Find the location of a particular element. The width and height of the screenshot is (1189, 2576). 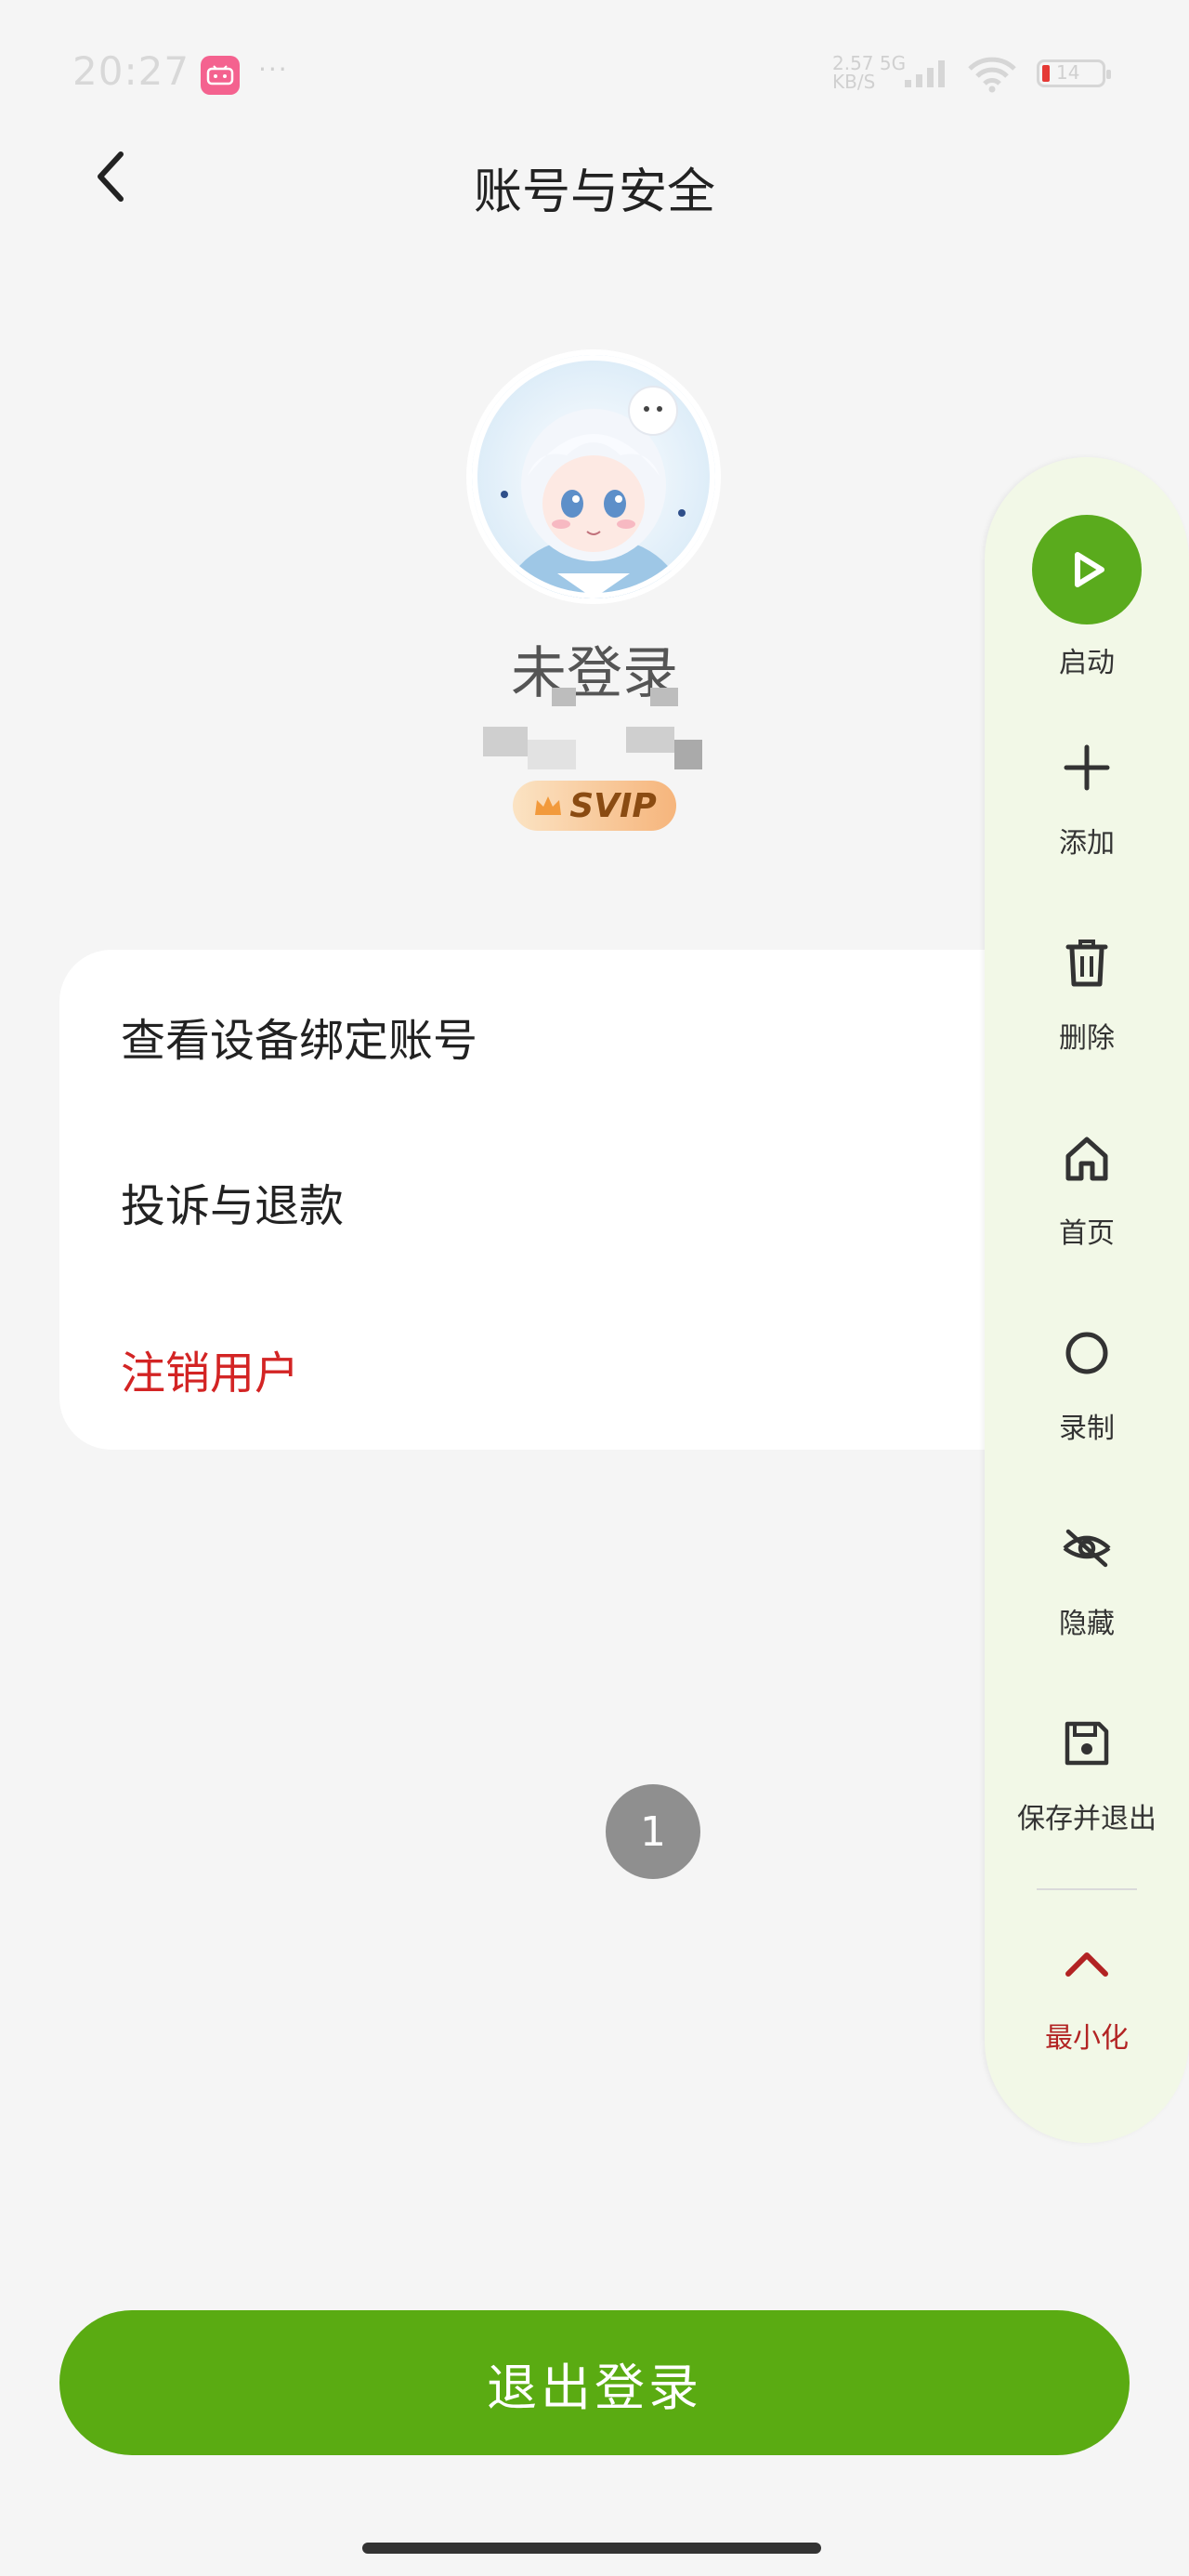

delete-button: 删除 is located at coordinates (1087, 991).